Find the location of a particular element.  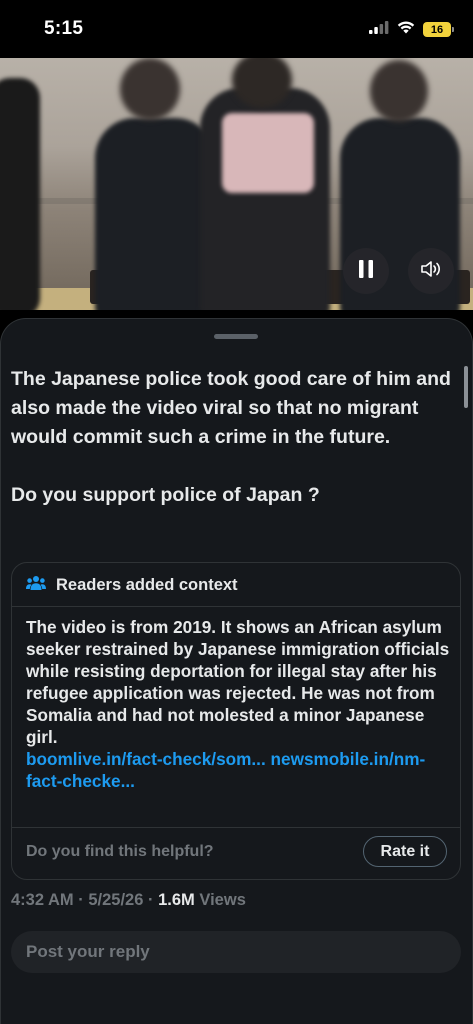

video-figure-left is located at coordinates (155, 214).